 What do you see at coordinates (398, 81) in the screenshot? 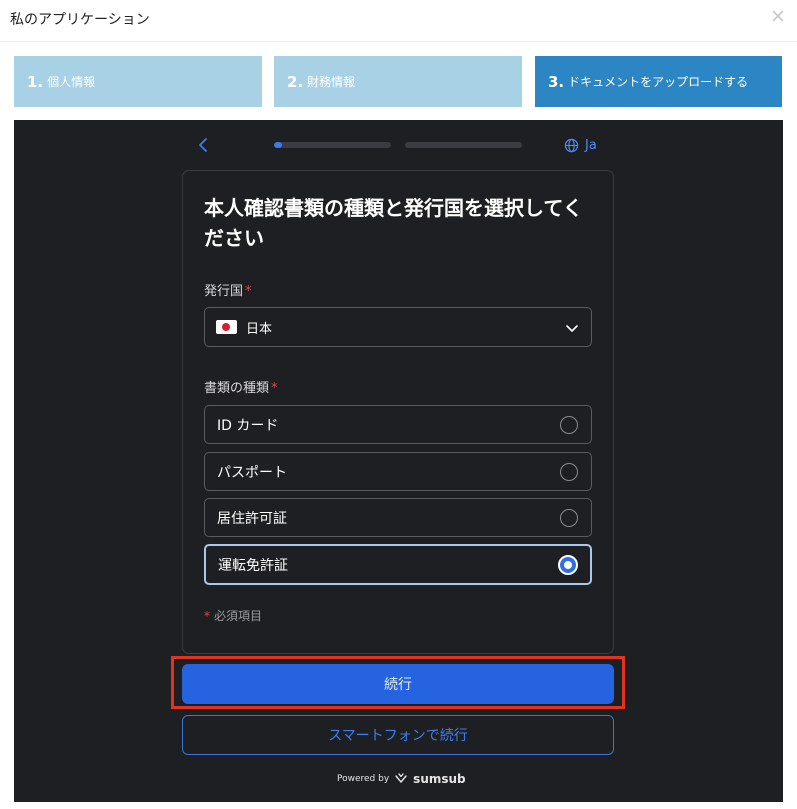
I see `step-financial-info: 2. 財務情報` at bounding box center [398, 81].